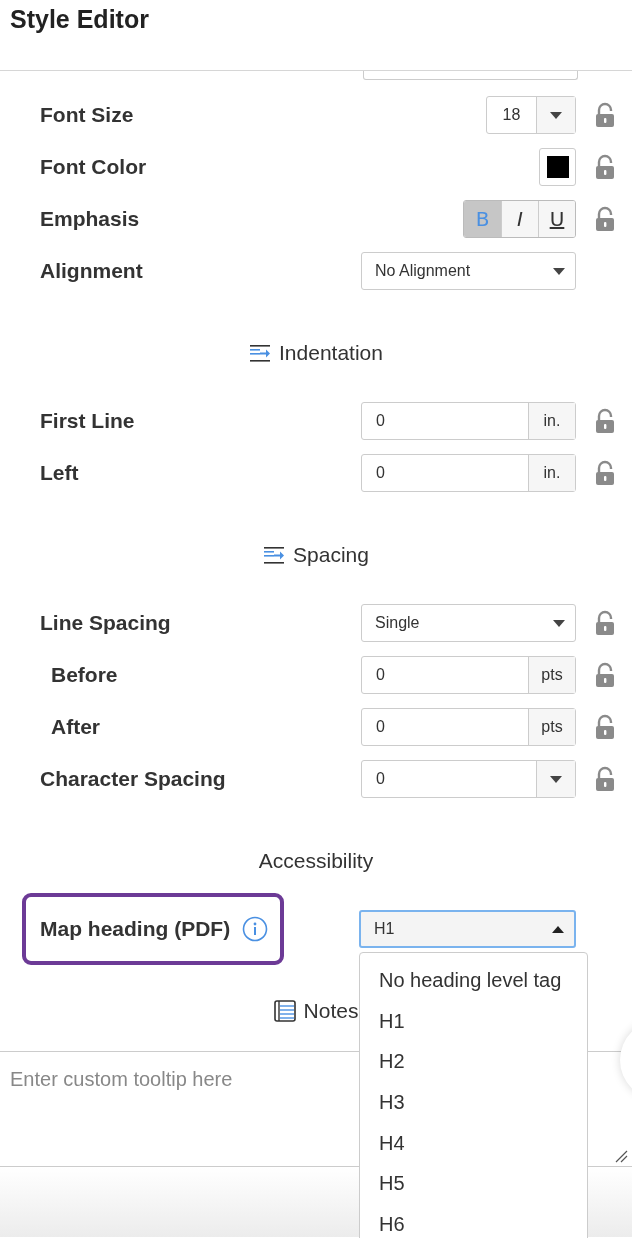  Describe the element at coordinates (255, 929) in the screenshot. I see `info-icon` at that location.